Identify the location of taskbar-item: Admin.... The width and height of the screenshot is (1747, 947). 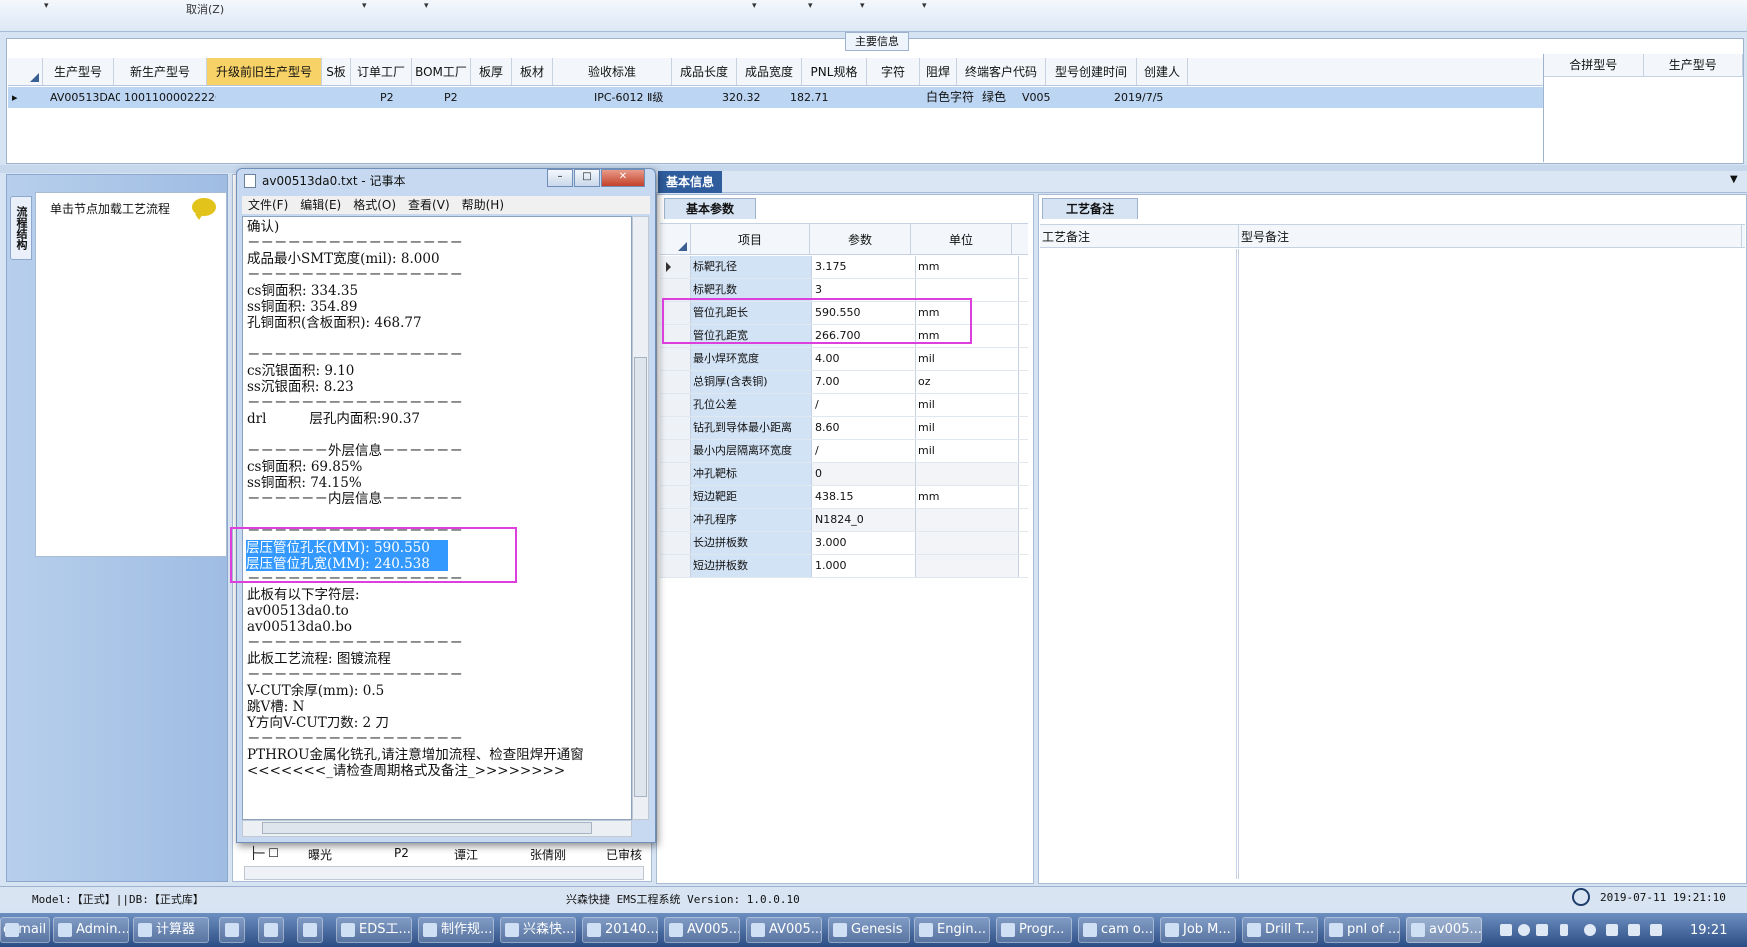
(91, 930).